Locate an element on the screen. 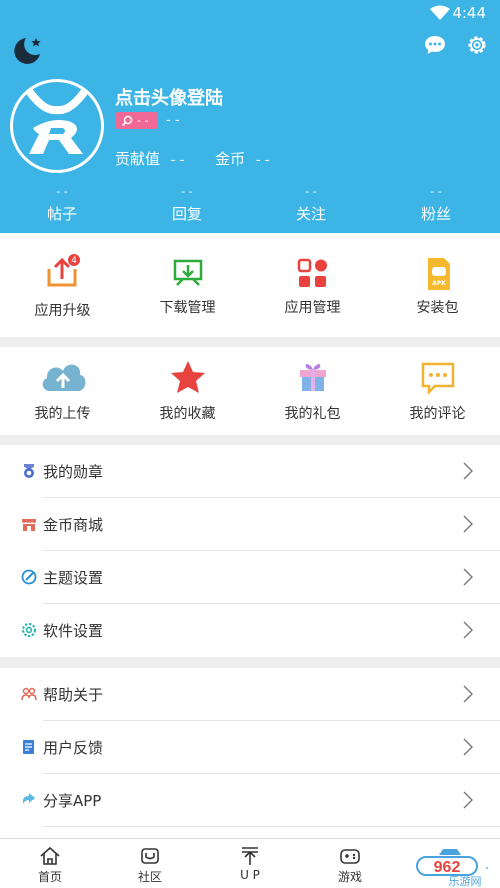 The image size is (500, 888). avatar is located at coordinates (57, 126).